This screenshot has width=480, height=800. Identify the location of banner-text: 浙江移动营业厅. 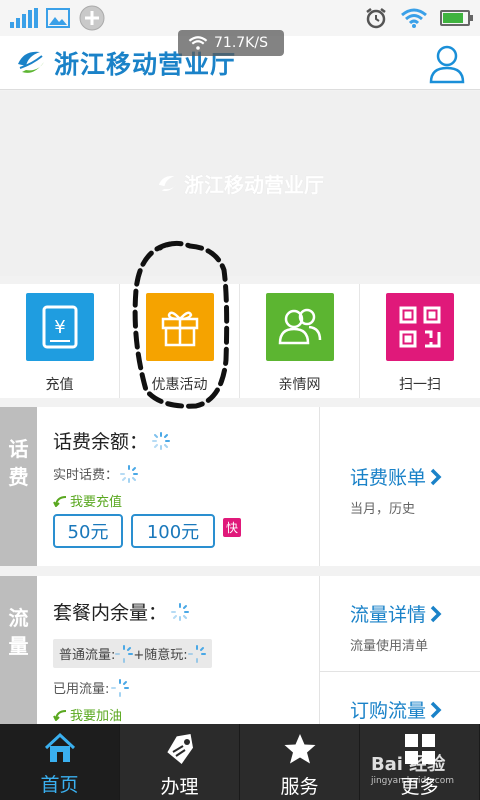
(254, 185).